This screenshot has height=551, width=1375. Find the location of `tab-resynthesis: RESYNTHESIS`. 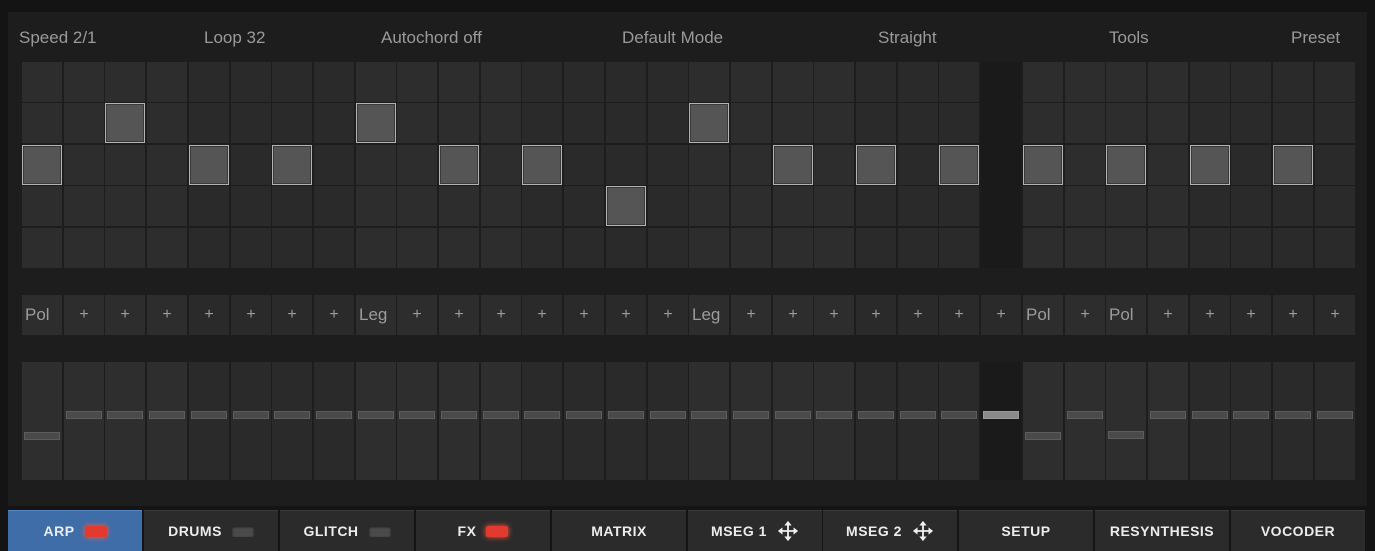

tab-resynthesis: RESYNTHESIS is located at coordinates (1162, 530).